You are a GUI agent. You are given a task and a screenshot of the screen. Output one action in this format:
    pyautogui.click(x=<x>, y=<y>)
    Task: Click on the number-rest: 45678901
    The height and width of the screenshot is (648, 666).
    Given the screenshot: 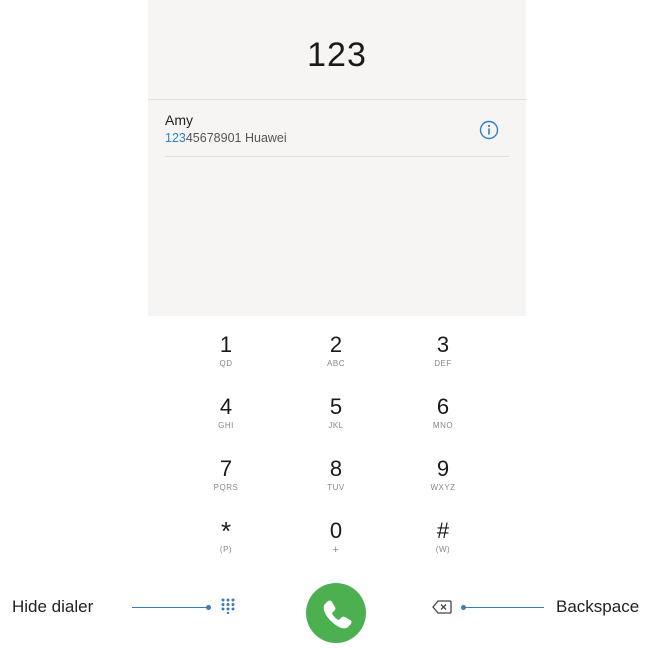 What is the action you would take?
    pyautogui.click(x=213, y=138)
    